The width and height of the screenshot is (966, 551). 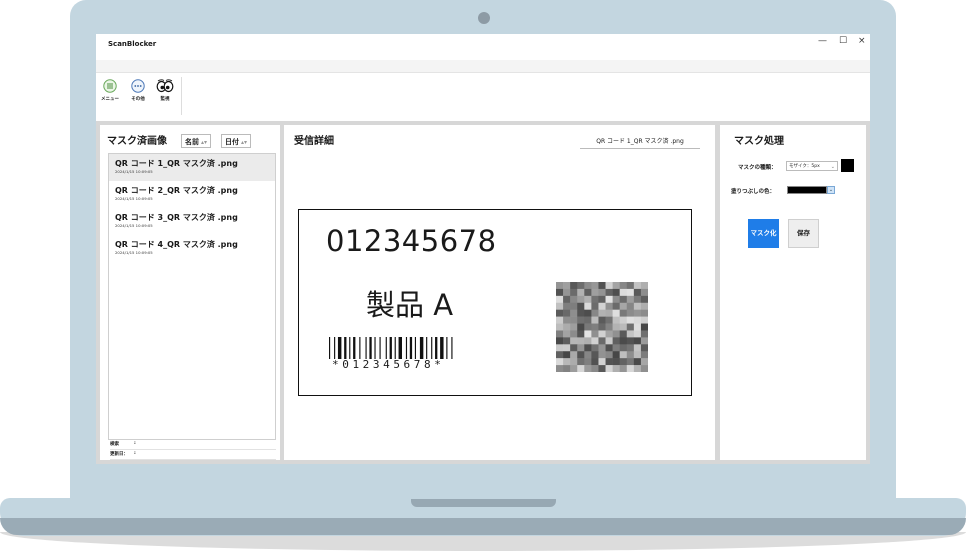 I want to click on list-icon, so click(x=110, y=86).